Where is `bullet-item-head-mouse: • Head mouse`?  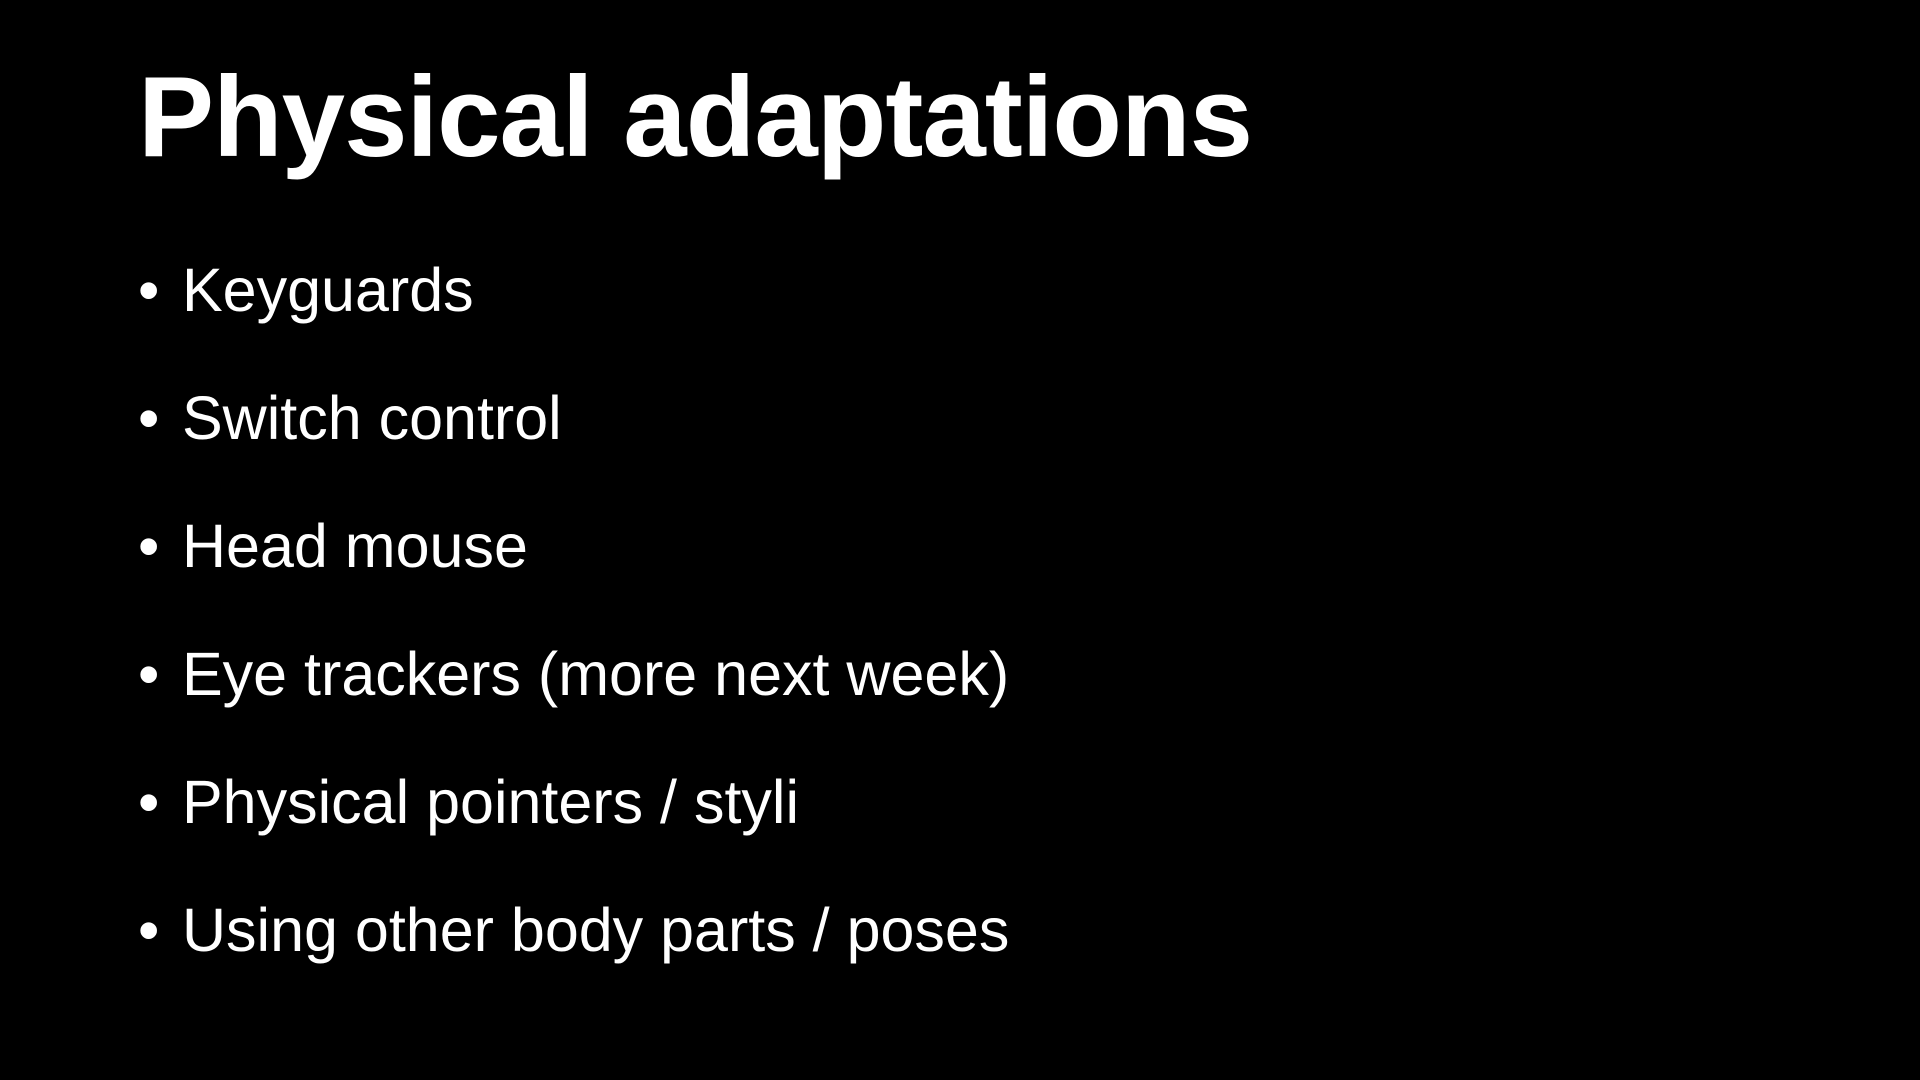 bullet-item-head-mouse: • Head mouse is located at coordinates (573, 572).